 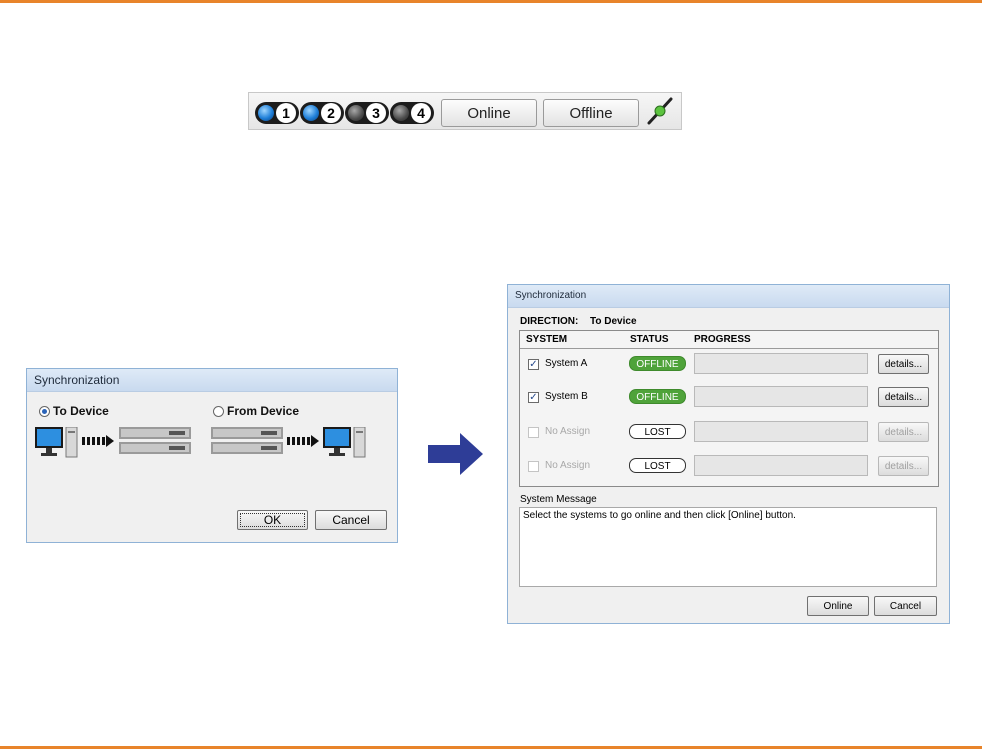 What do you see at coordinates (376, 113) in the screenshot?
I see `system-number: 3` at bounding box center [376, 113].